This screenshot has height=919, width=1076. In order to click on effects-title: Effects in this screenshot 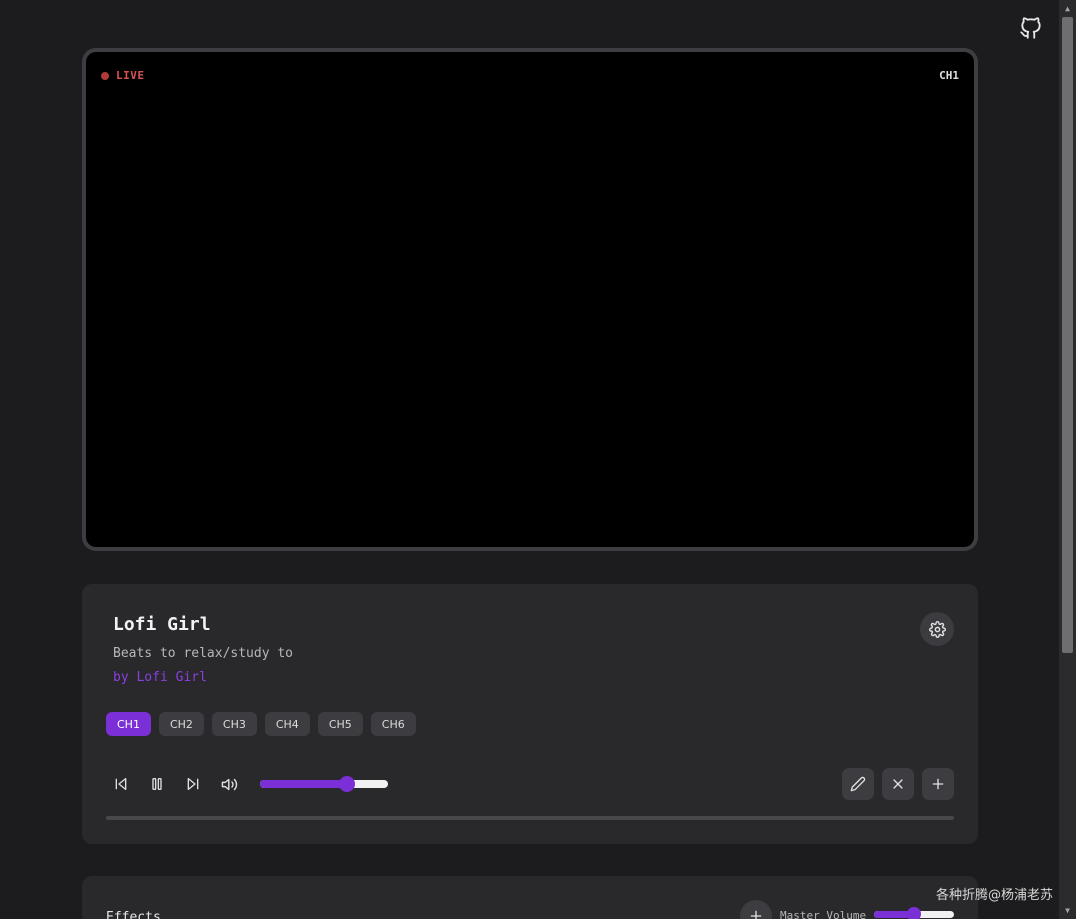, I will do `click(133, 914)`.